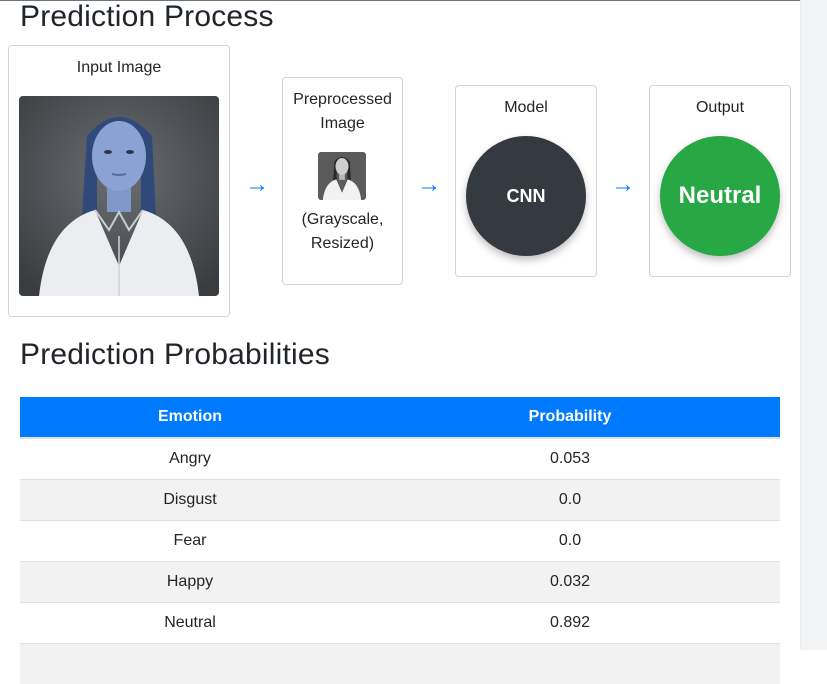 The height and width of the screenshot is (684, 827). I want to click on output-card: Output Neutral, so click(720, 181).